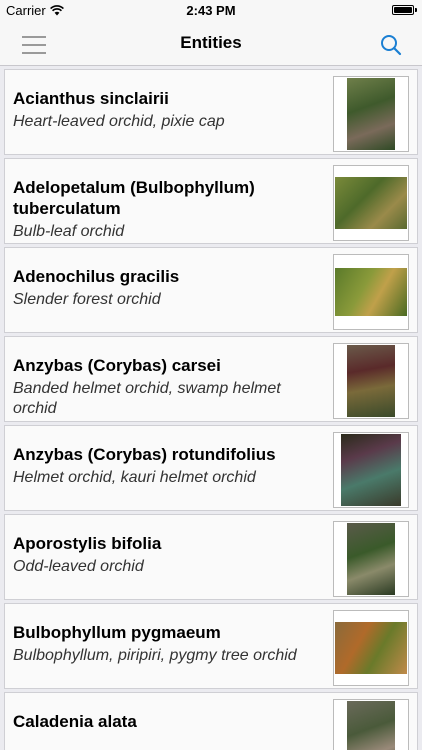 The image size is (422, 750). I want to click on entity-row: Caladenia alata, so click(211, 721).